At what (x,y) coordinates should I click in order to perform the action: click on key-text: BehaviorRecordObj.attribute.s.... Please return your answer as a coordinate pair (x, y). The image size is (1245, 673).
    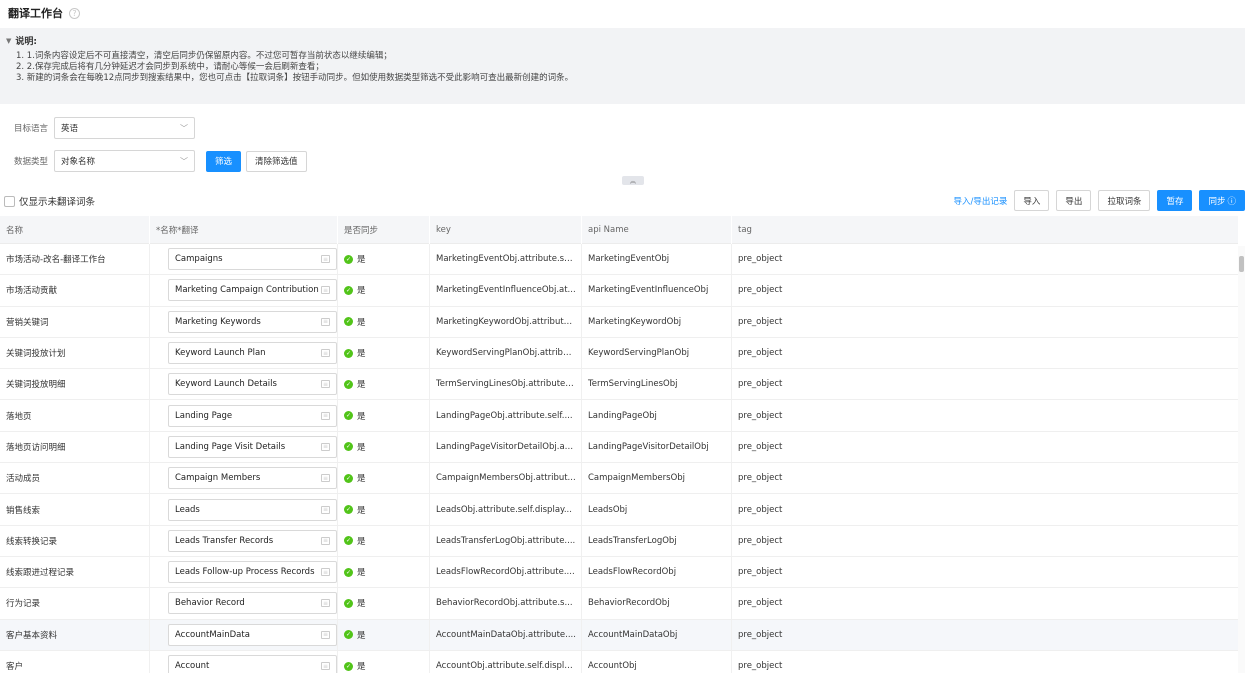
    Looking at the image, I should click on (504, 603).